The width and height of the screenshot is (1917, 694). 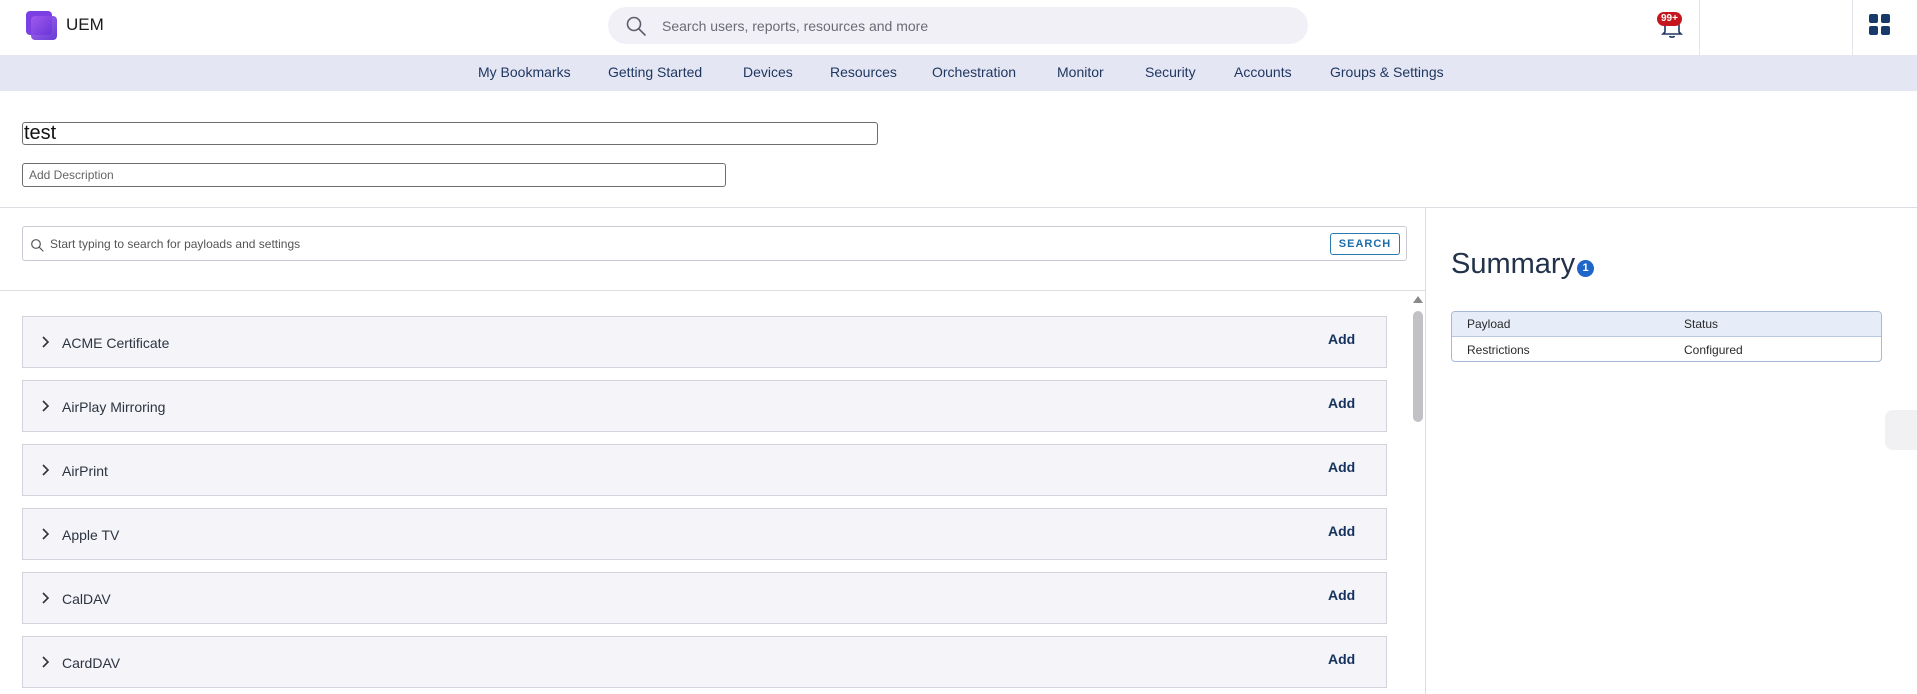 I want to click on payload-name: AirPlay Mirroring, so click(x=114, y=407).